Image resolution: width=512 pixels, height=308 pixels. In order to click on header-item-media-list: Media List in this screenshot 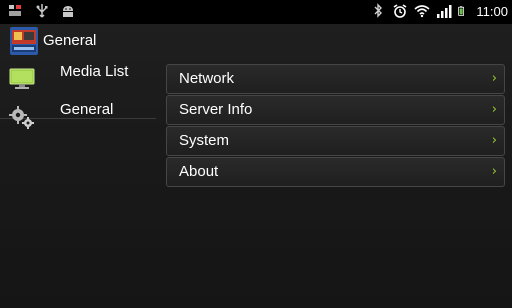, I will do `click(78, 79)`.